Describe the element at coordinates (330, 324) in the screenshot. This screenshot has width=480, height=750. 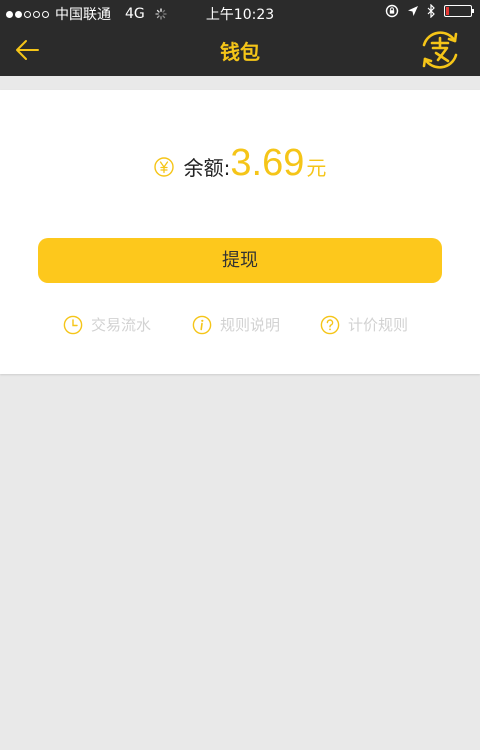
I see `question-icon` at that location.